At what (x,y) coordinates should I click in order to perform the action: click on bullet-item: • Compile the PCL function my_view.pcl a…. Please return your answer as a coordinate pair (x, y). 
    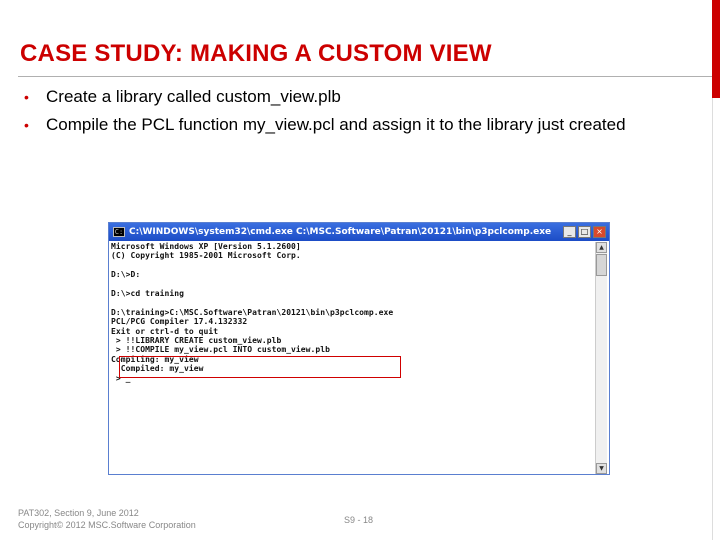
    Looking at the image, I should click on (354, 125).